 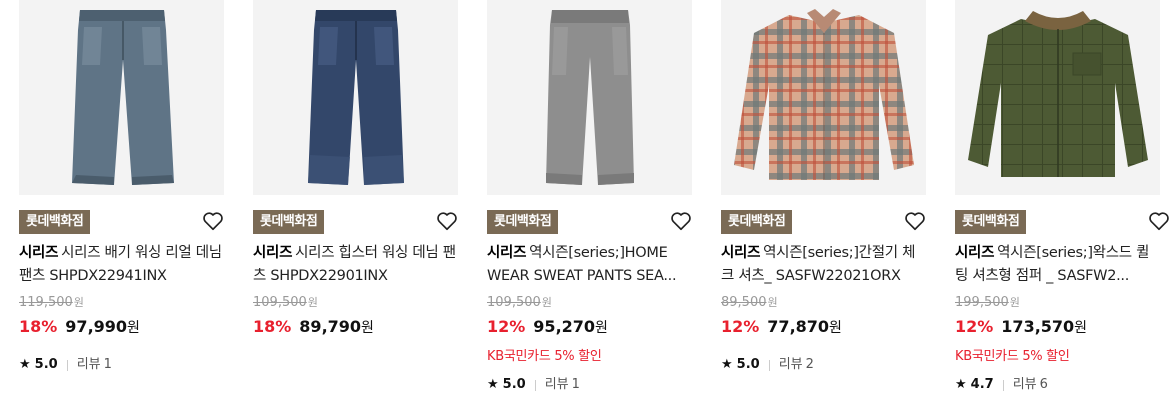 I want to click on price-value: 77,870, so click(x=798, y=326).